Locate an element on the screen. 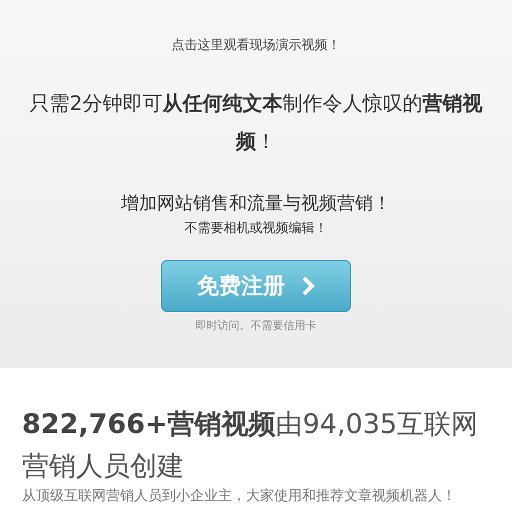  stats-heading: 822,766+营销视频由94,035互联网营销人员创建 is located at coordinates (251, 446).